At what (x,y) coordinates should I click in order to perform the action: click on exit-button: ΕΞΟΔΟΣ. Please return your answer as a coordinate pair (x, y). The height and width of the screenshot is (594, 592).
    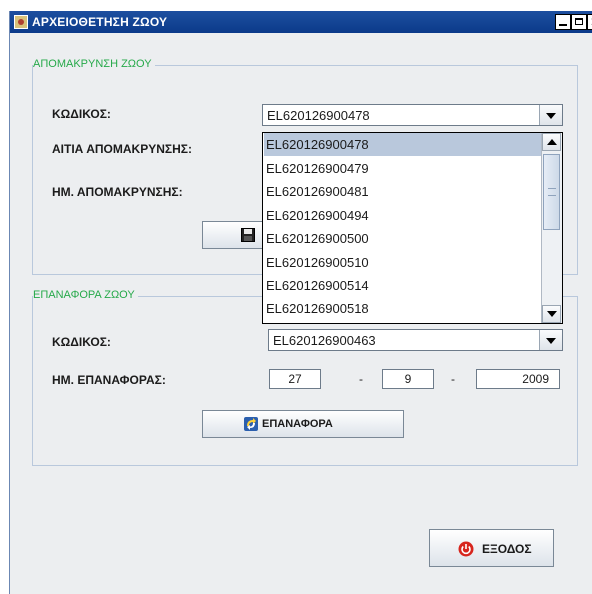
    Looking at the image, I should click on (491, 548).